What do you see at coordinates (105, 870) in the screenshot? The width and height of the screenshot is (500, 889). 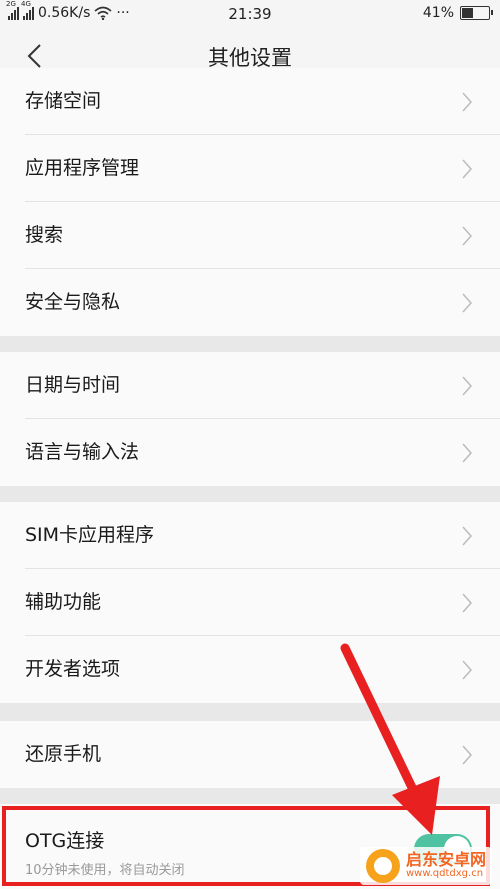 I see `otg-subtitle: 10分钟未使用，将自动关闭` at bounding box center [105, 870].